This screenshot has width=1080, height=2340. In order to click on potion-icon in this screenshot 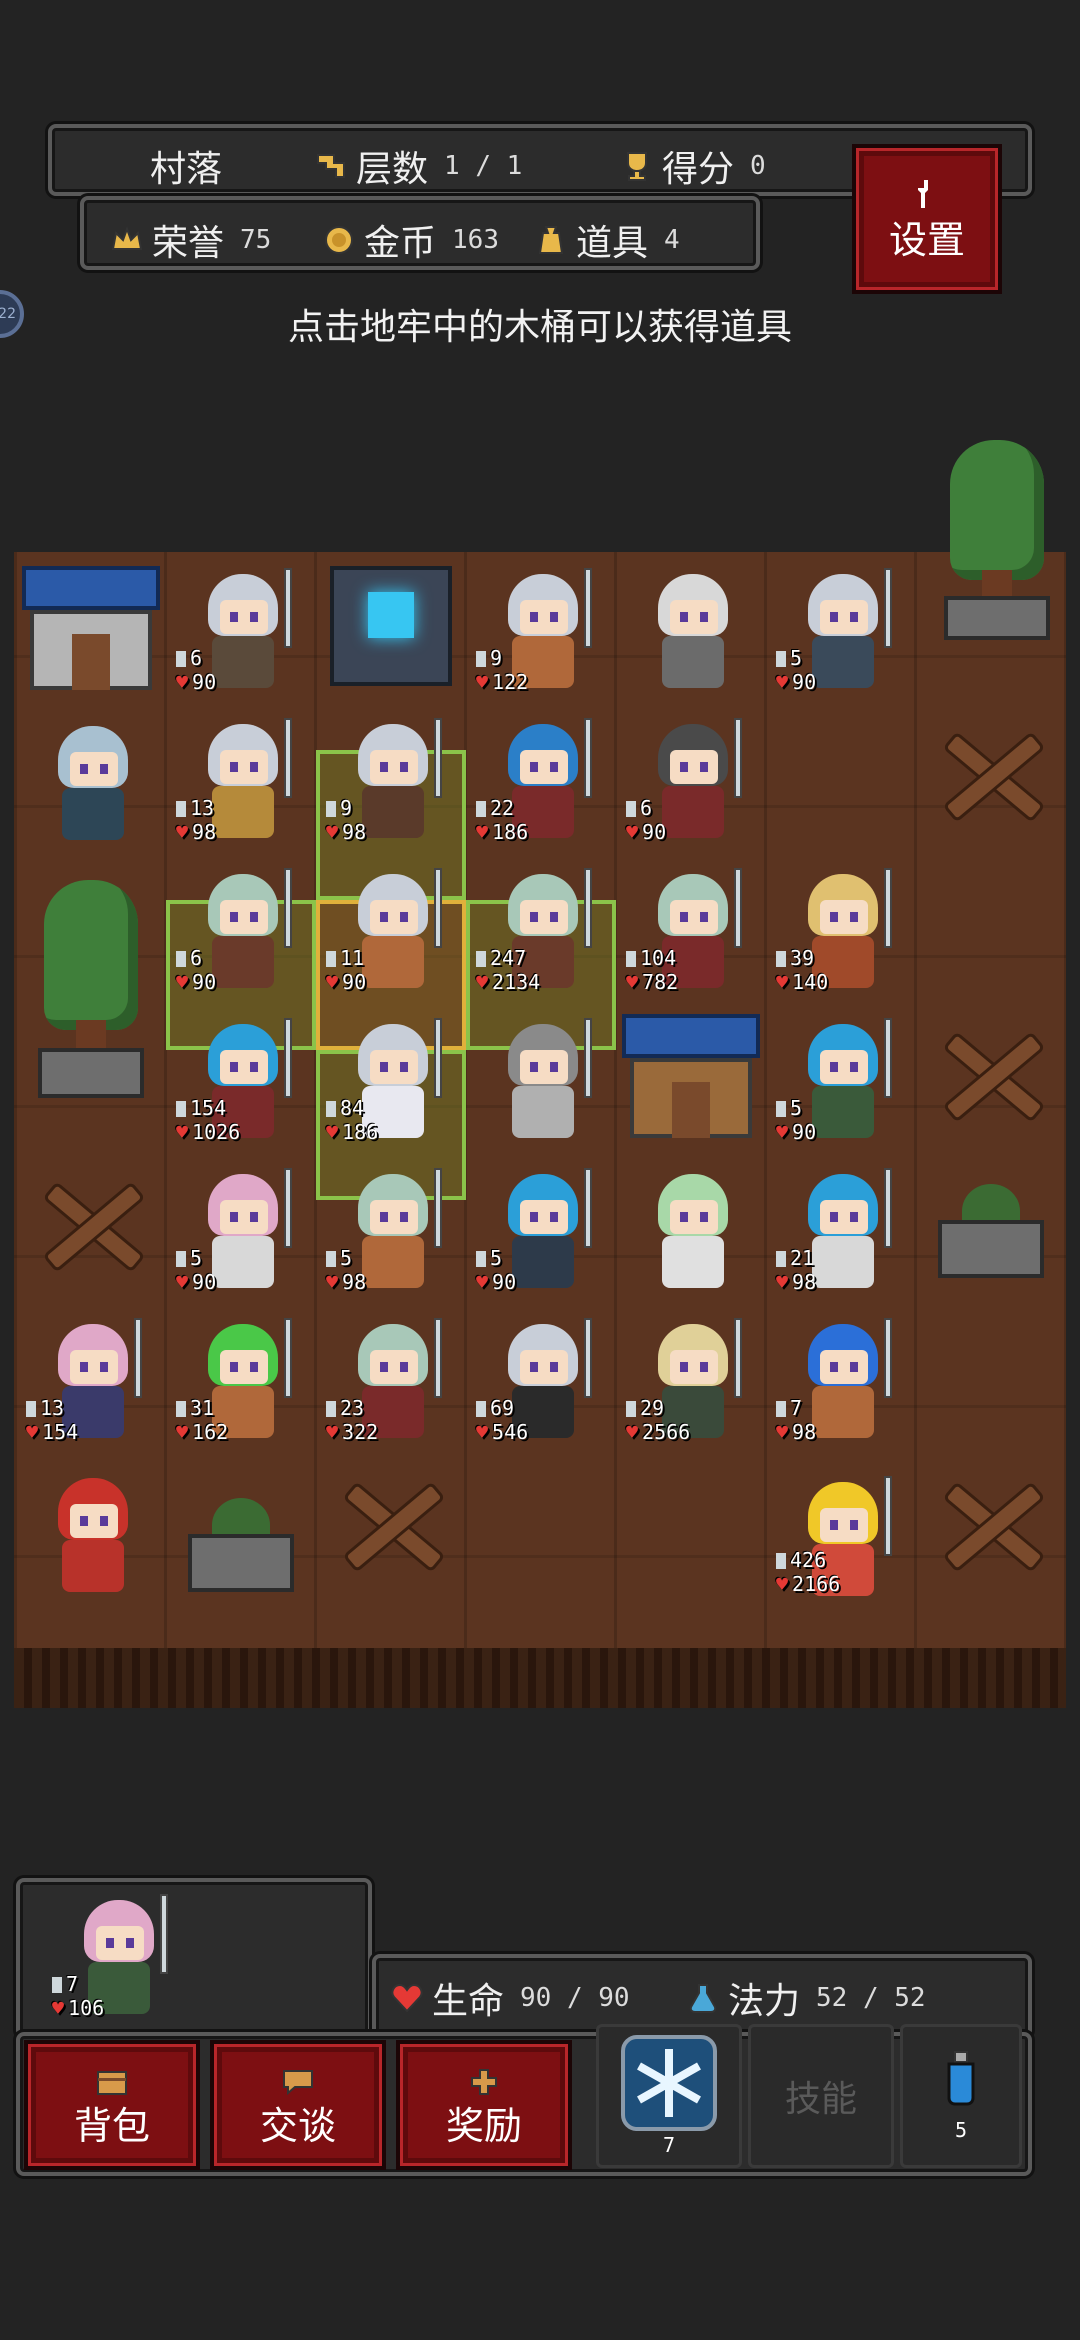, I will do `click(961, 2080)`.